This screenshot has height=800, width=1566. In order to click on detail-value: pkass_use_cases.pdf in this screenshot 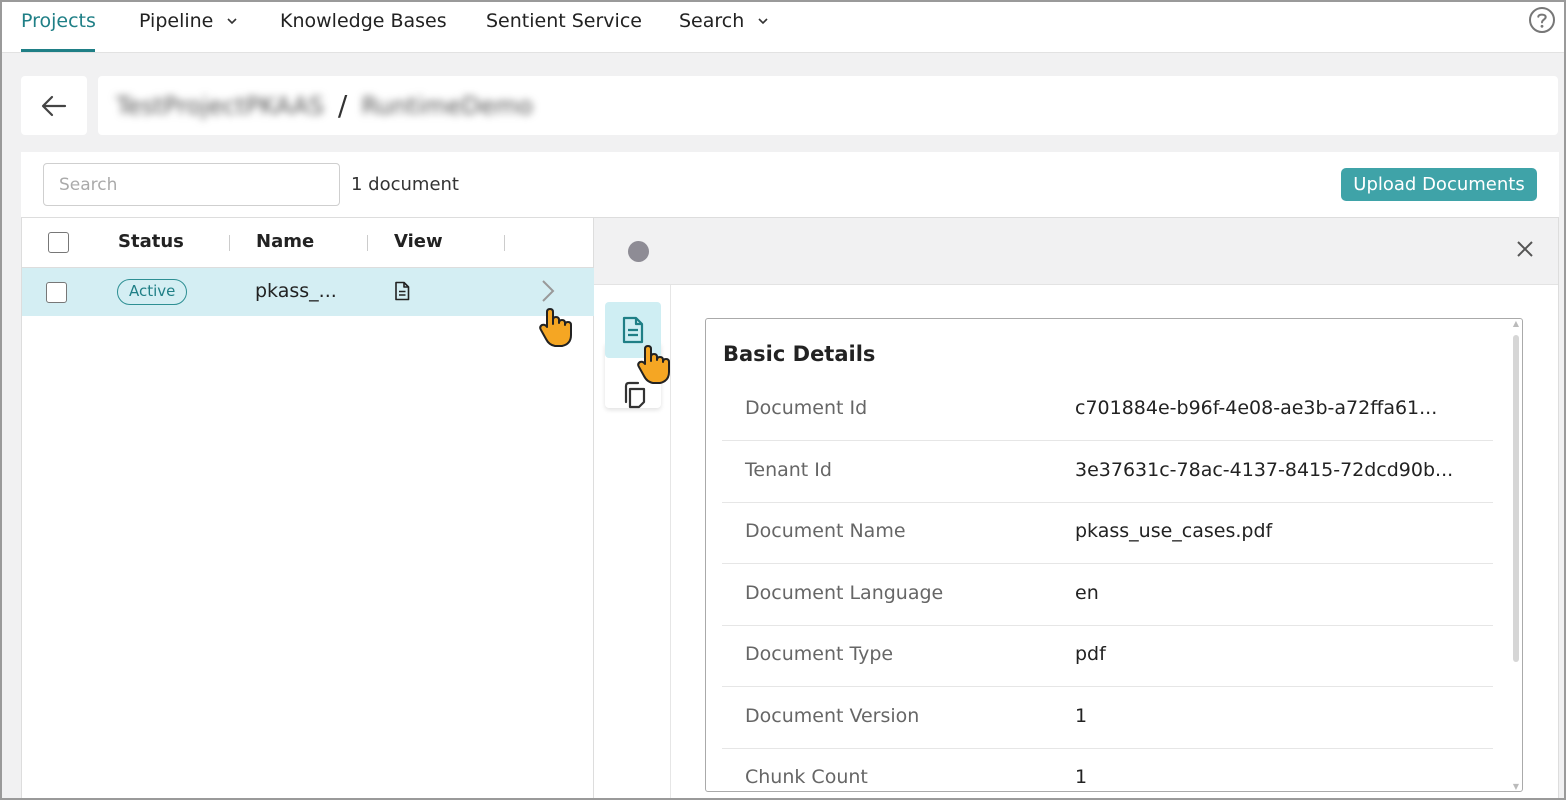, I will do `click(1174, 531)`.